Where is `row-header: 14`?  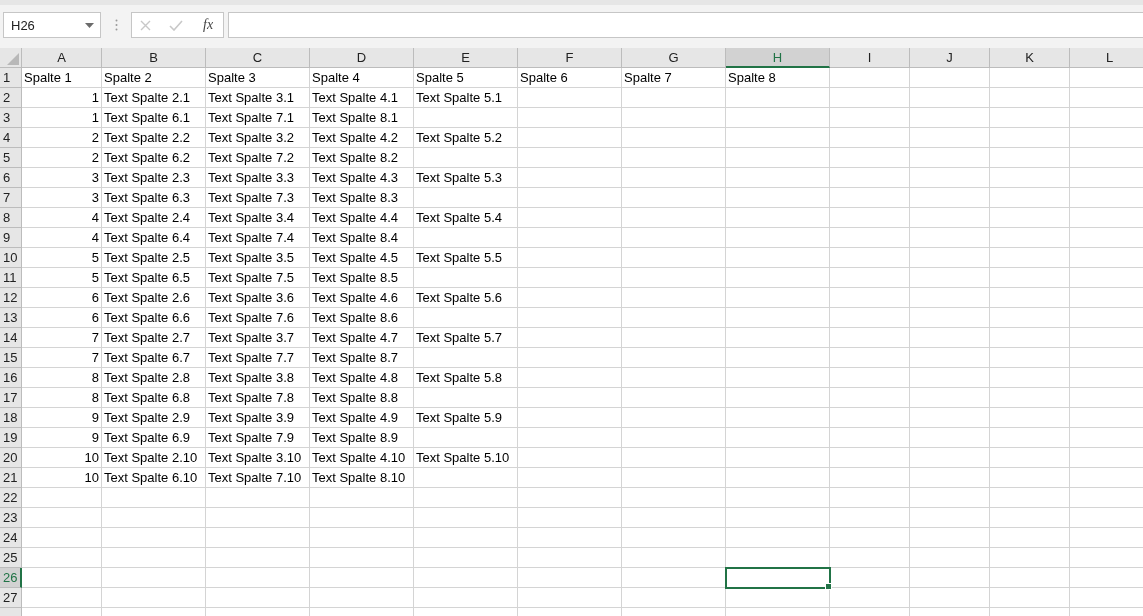 row-header: 14 is located at coordinates (11, 338).